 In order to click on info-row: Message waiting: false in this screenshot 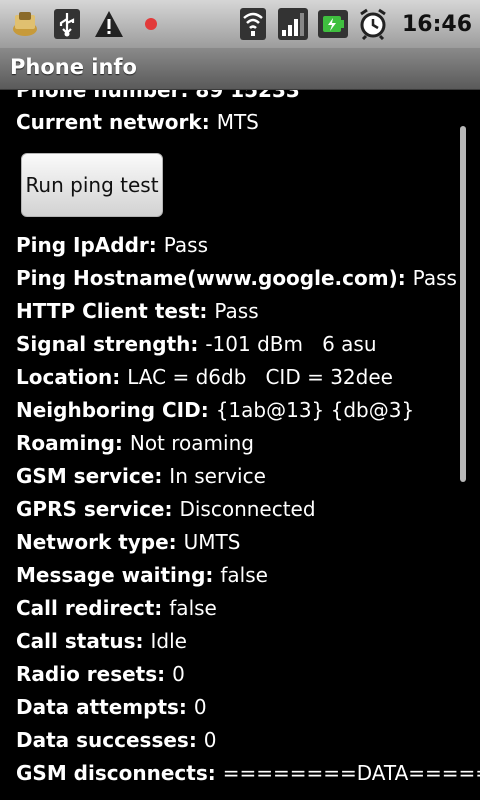, I will do `click(142, 575)`.